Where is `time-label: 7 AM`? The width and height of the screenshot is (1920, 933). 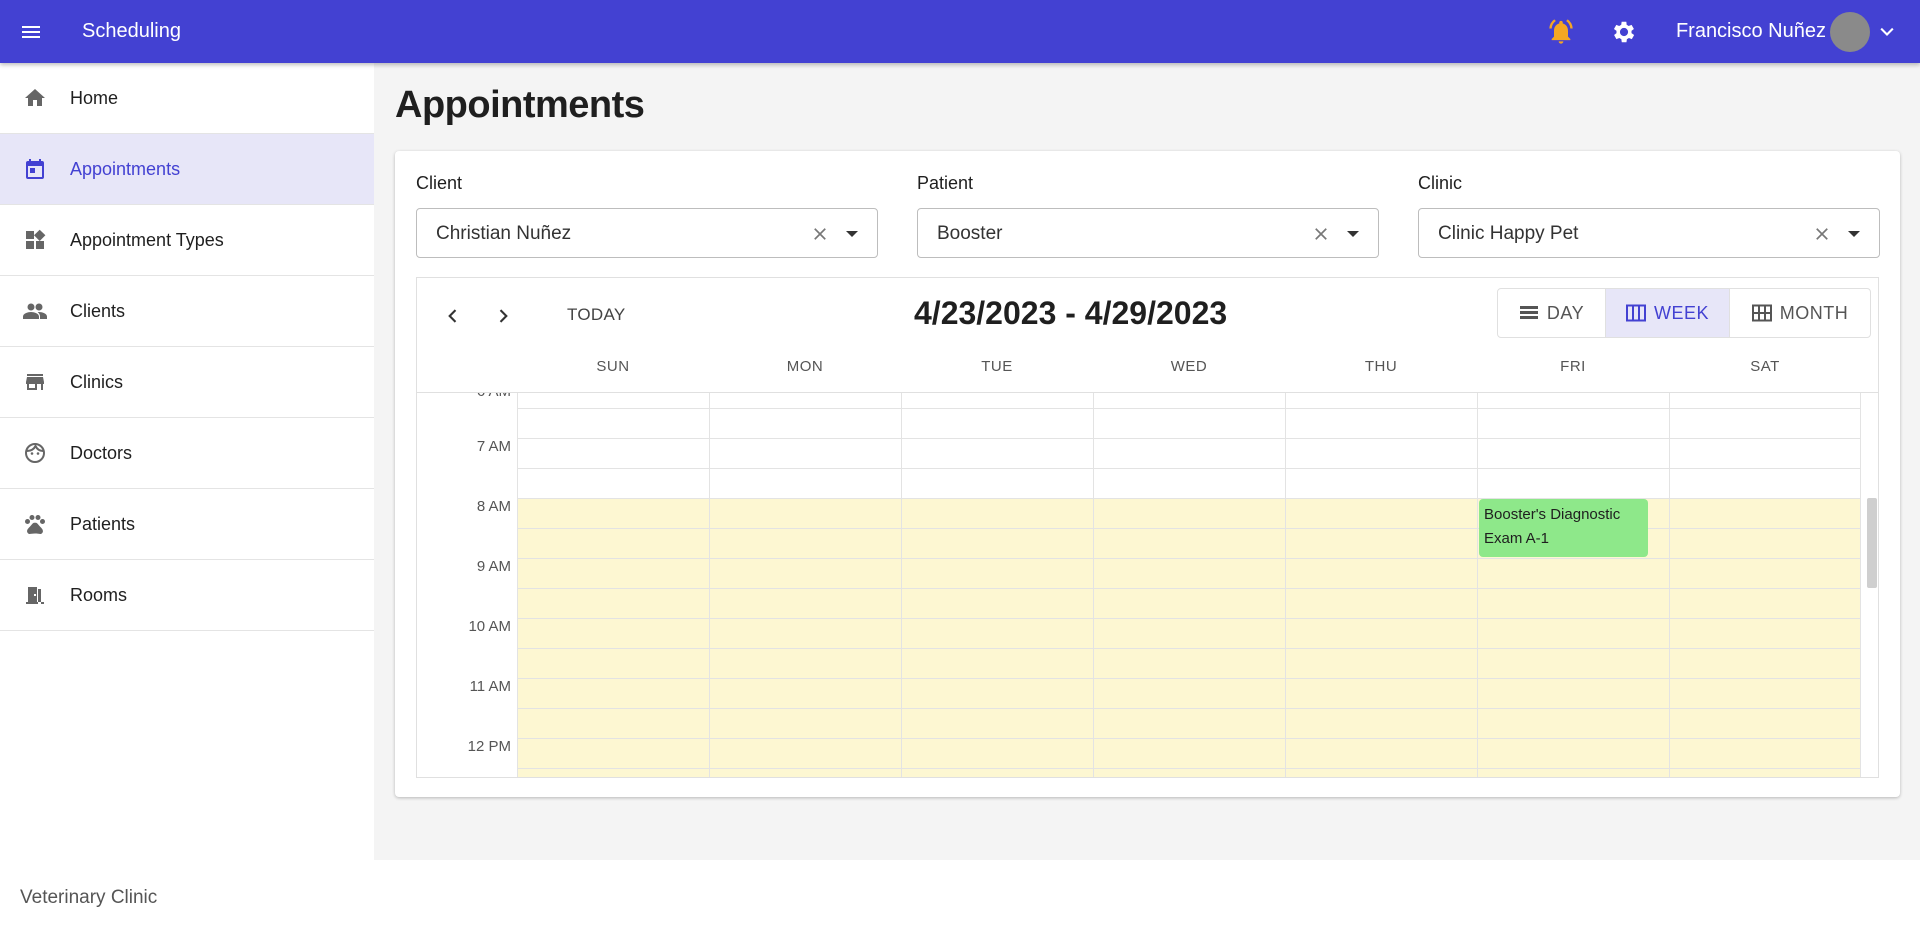 time-label: 7 AM is located at coordinates (493, 446).